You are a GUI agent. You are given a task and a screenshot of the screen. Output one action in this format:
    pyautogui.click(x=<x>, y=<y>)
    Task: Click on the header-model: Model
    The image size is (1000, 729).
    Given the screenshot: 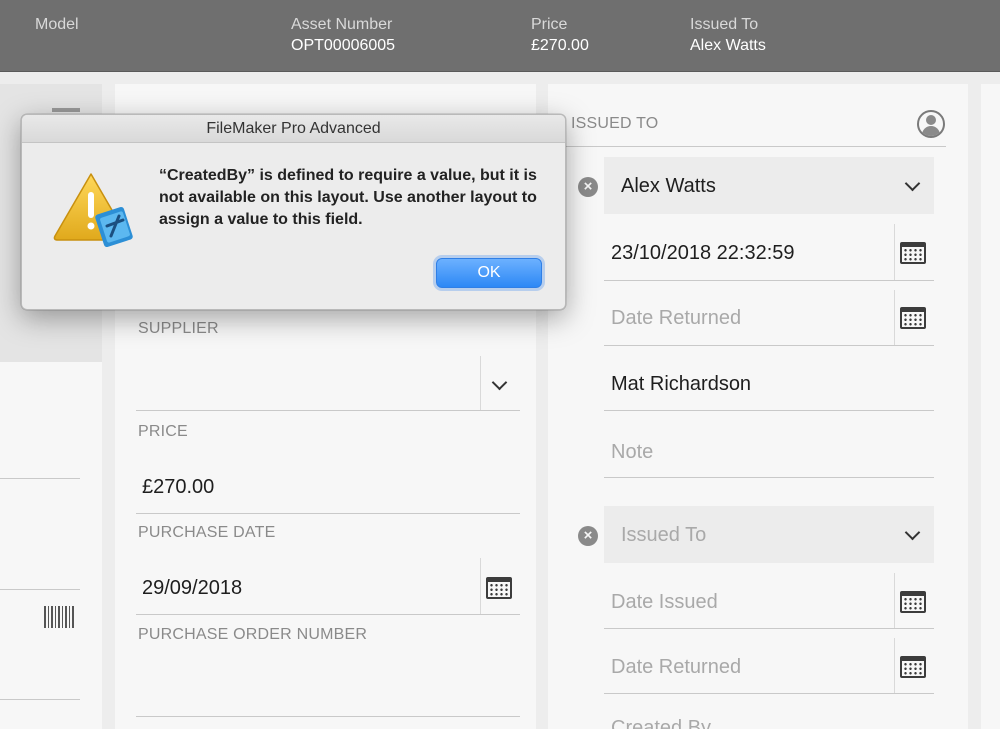 What is the action you would take?
    pyautogui.click(x=57, y=25)
    